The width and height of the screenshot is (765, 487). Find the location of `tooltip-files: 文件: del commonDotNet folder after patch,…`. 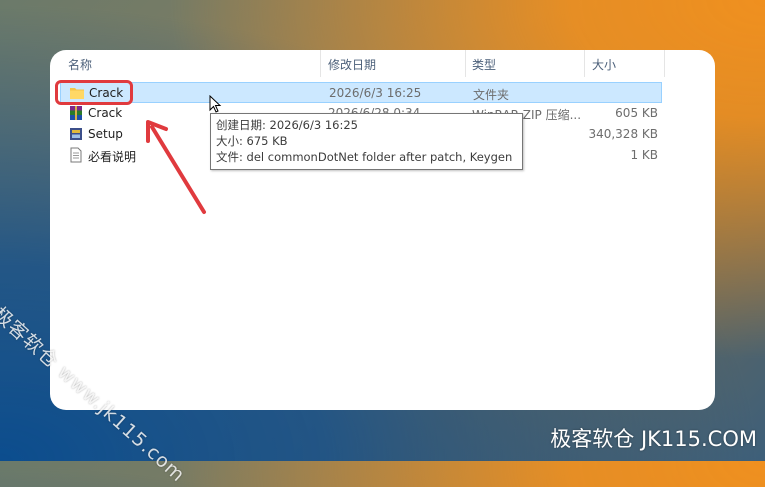

tooltip-files: 文件: del commonDotNet folder after patch,… is located at coordinates (364, 157).